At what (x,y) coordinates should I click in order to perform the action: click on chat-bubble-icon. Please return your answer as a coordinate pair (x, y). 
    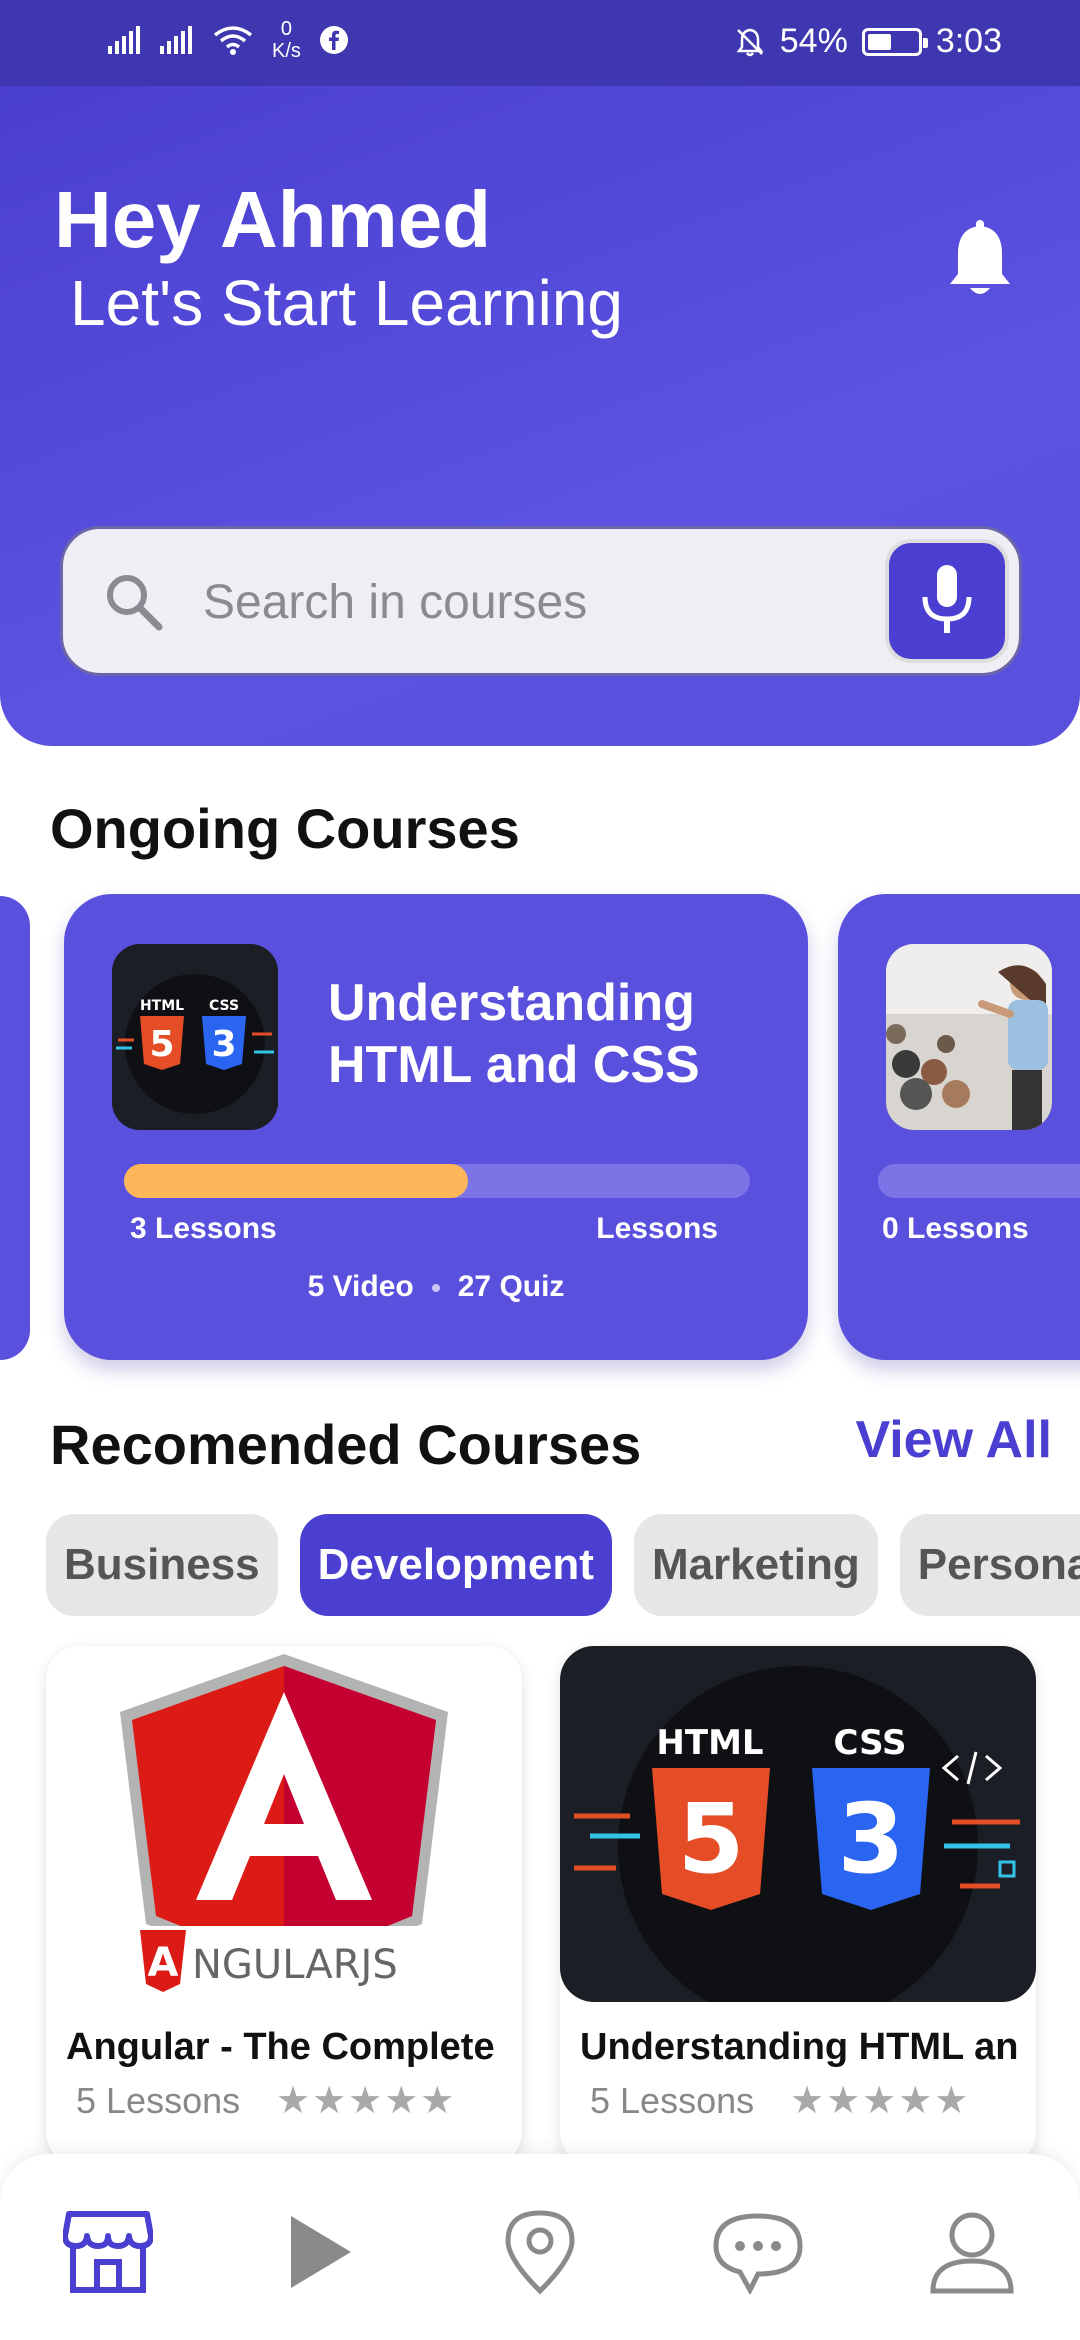
    Looking at the image, I should click on (758, 2253).